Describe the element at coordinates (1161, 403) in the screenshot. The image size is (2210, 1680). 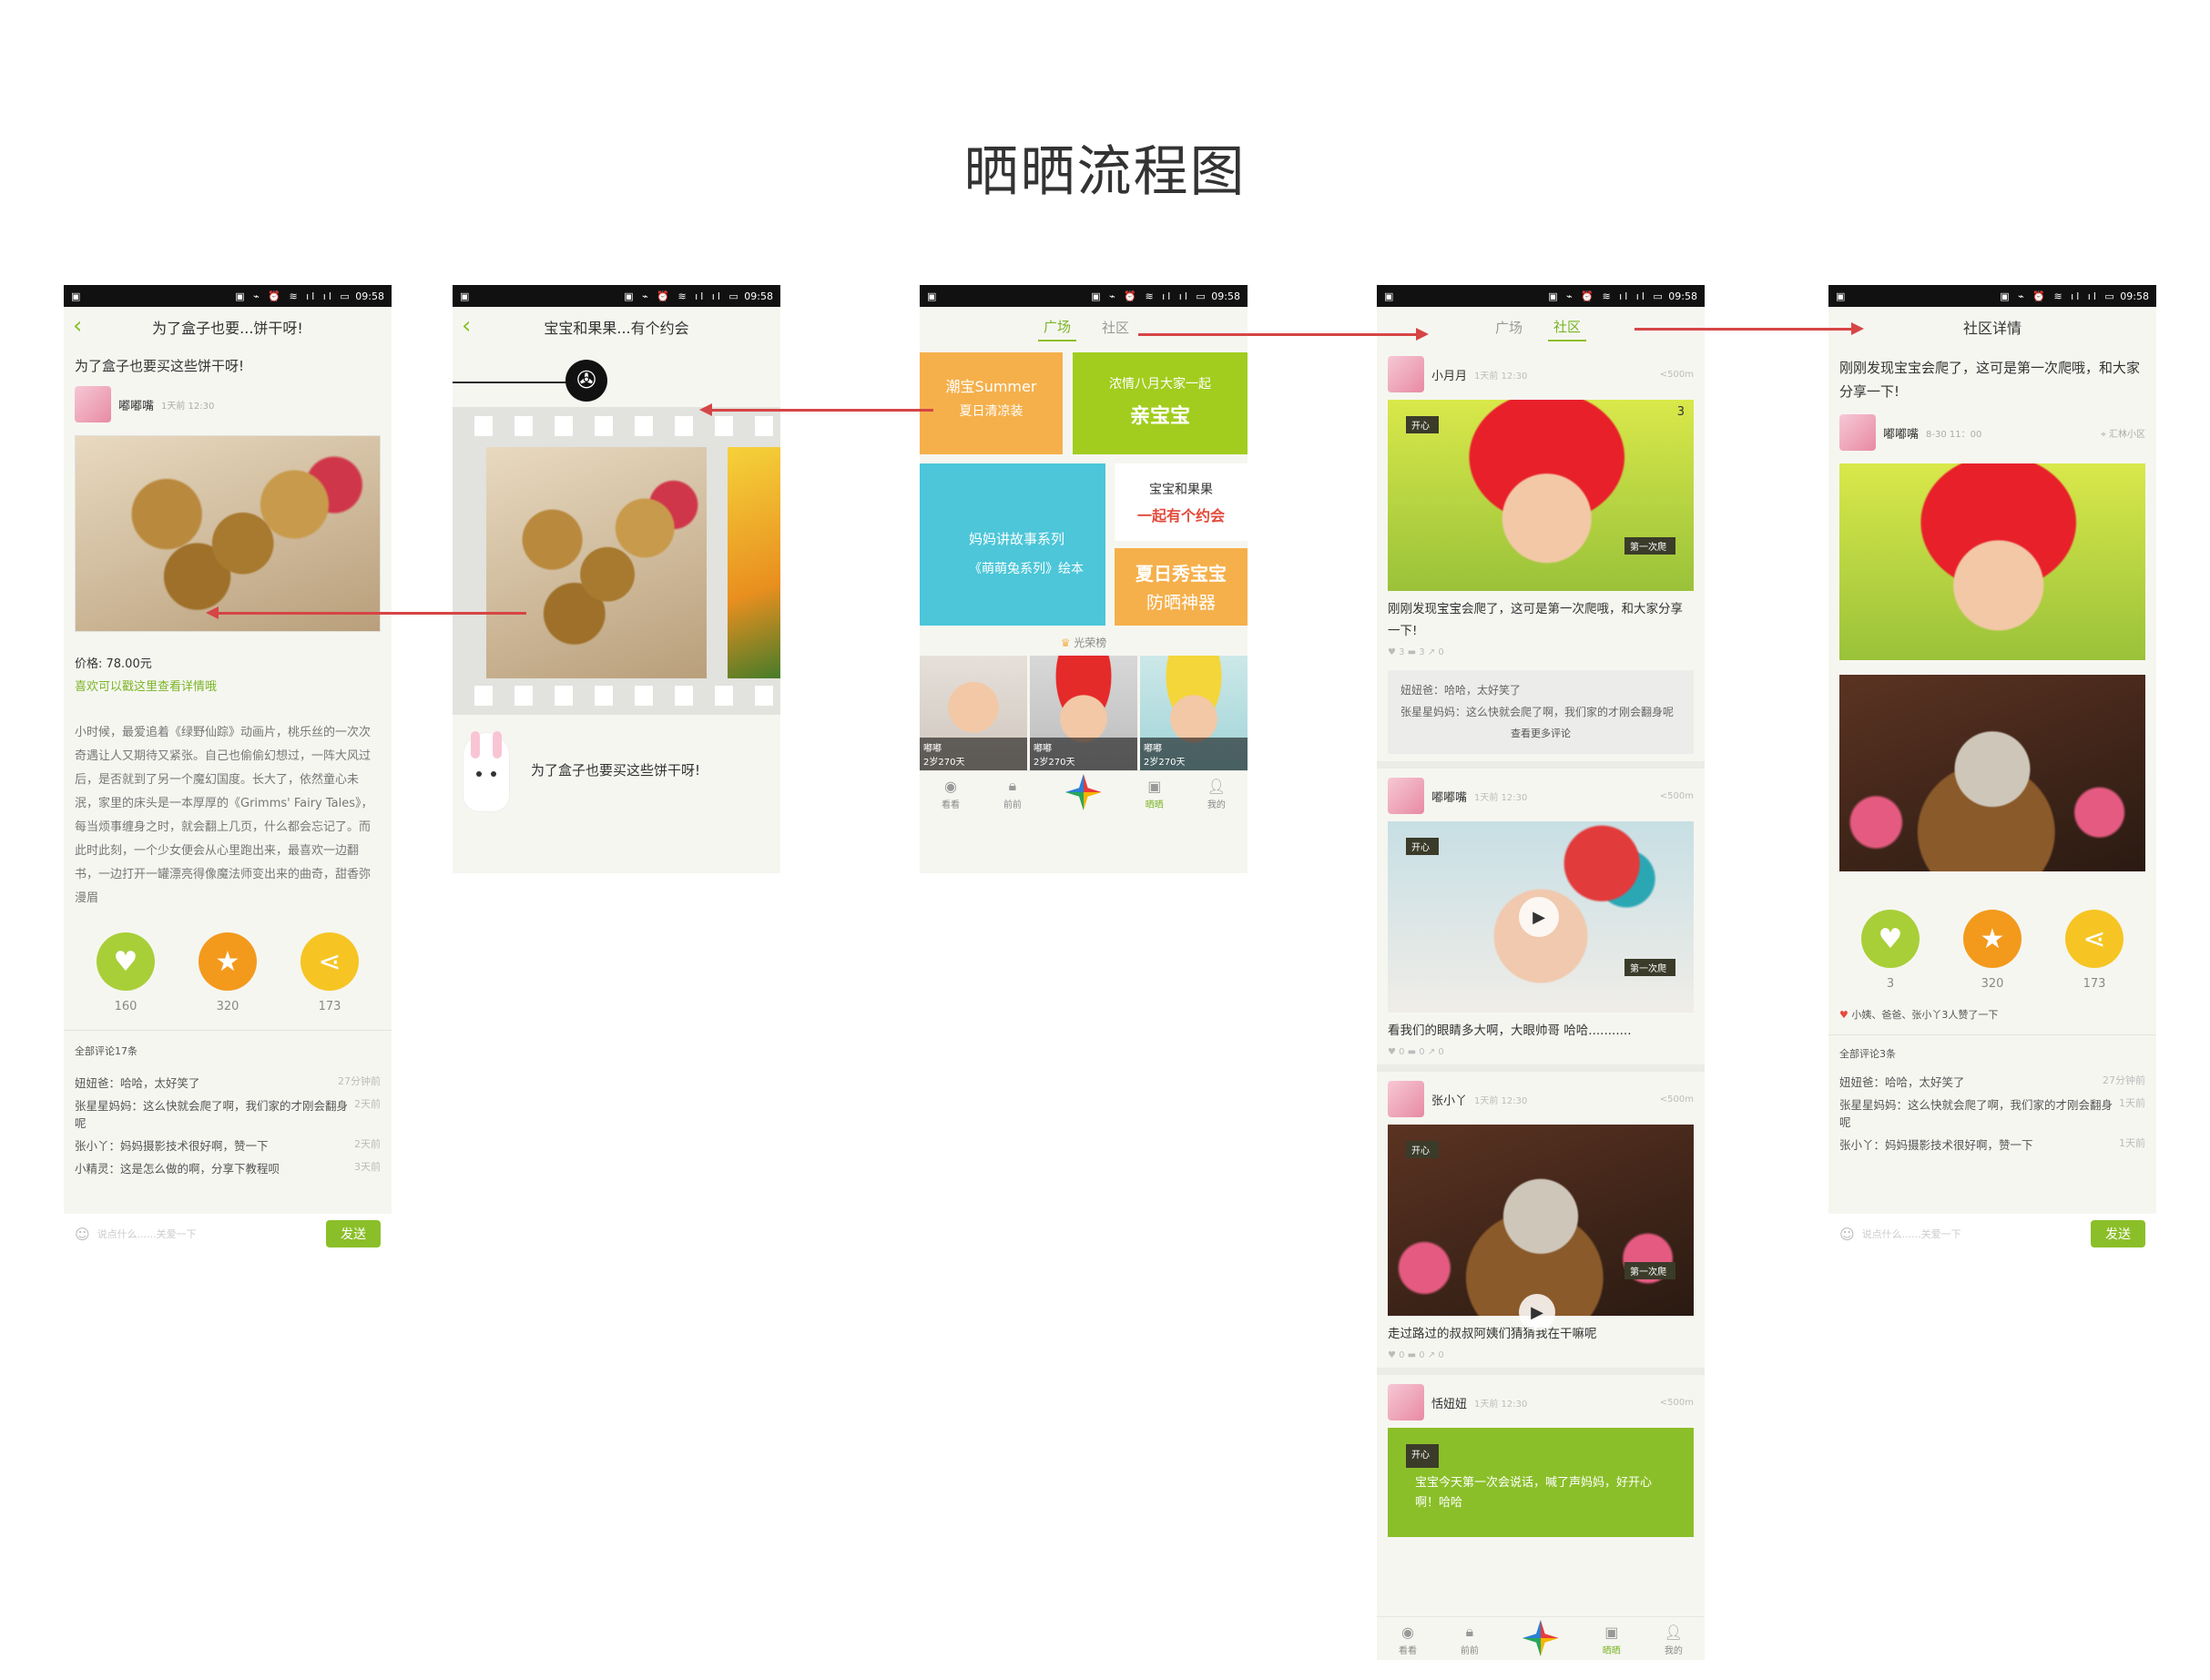
I see `banner-family: 浓情八月大家一起 亲宝宝` at that location.